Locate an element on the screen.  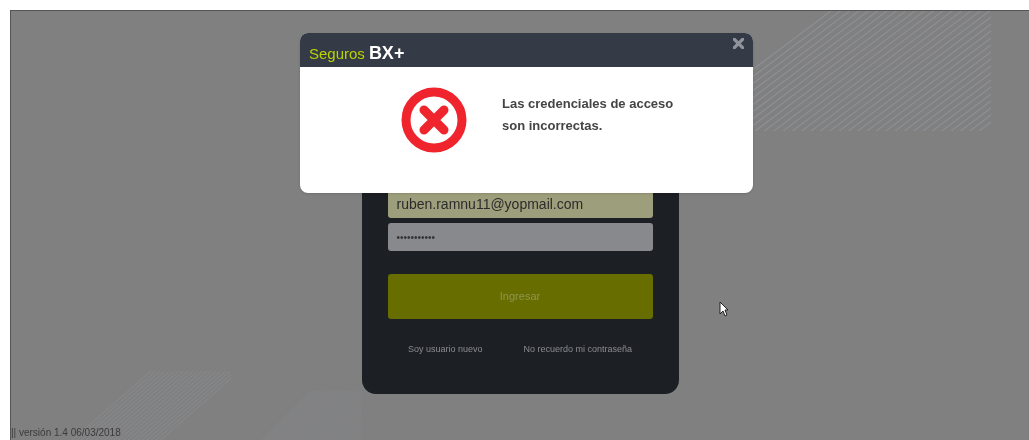
email-field: ruben.ramnu11@yopmail.com is located at coordinates (520, 204).